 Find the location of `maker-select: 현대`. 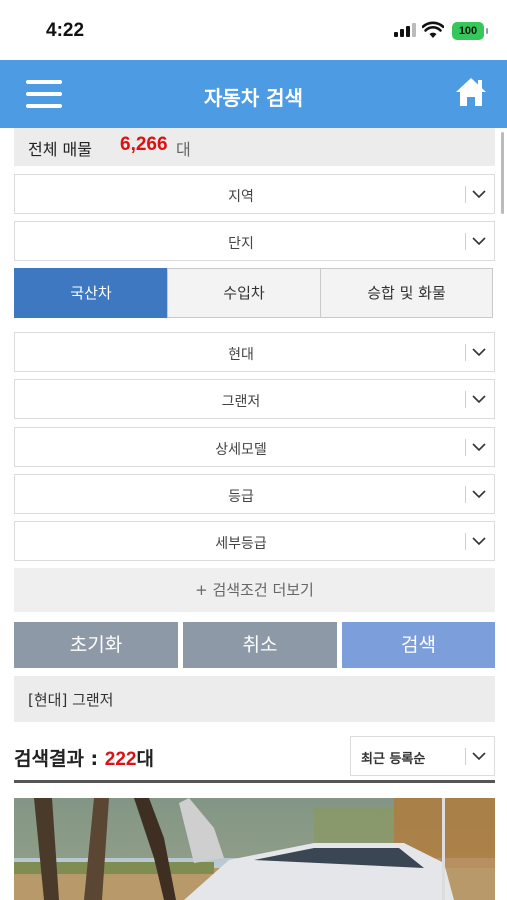

maker-select: 현대 is located at coordinates (254, 352).